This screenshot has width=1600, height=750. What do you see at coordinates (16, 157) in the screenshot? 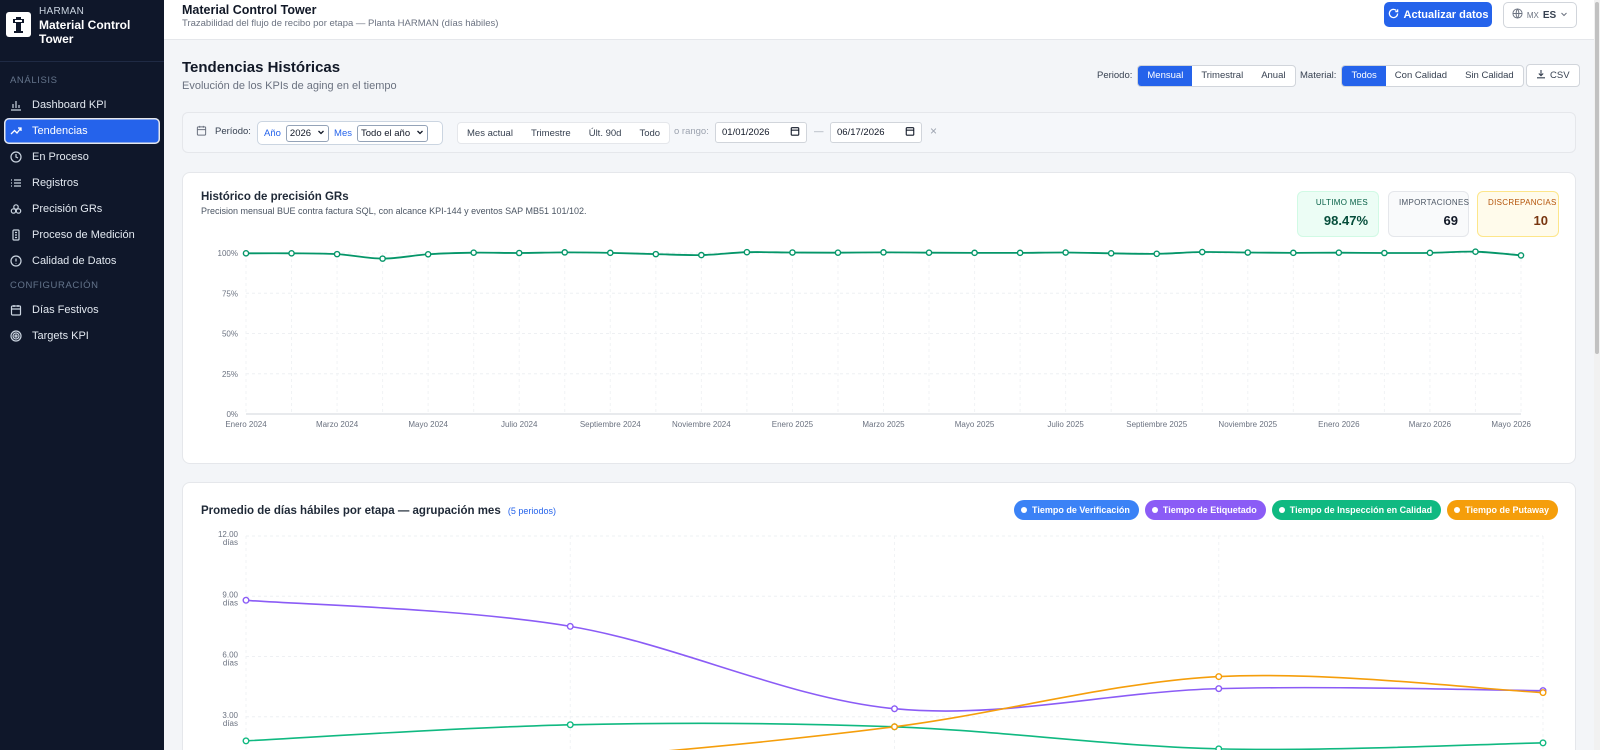
I see `clock-icon` at bounding box center [16, 157].